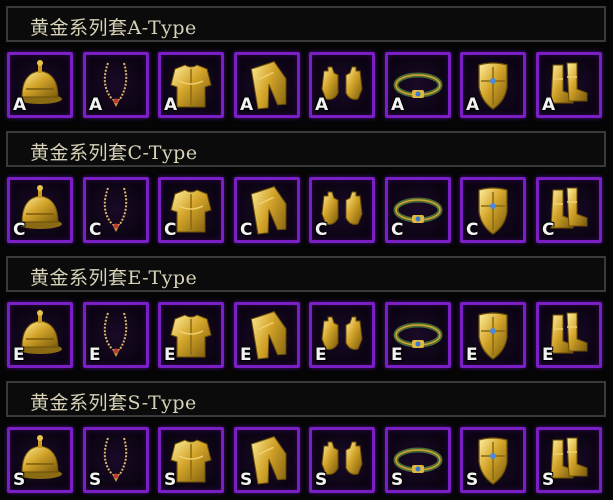 Image resolution: width=613 pixels, height=500 pixels. What do you see at coordinates (114, 278) in the screenshot?
I see `set-title: 黄金系列套E-Type` at bounding box center [114, 278].